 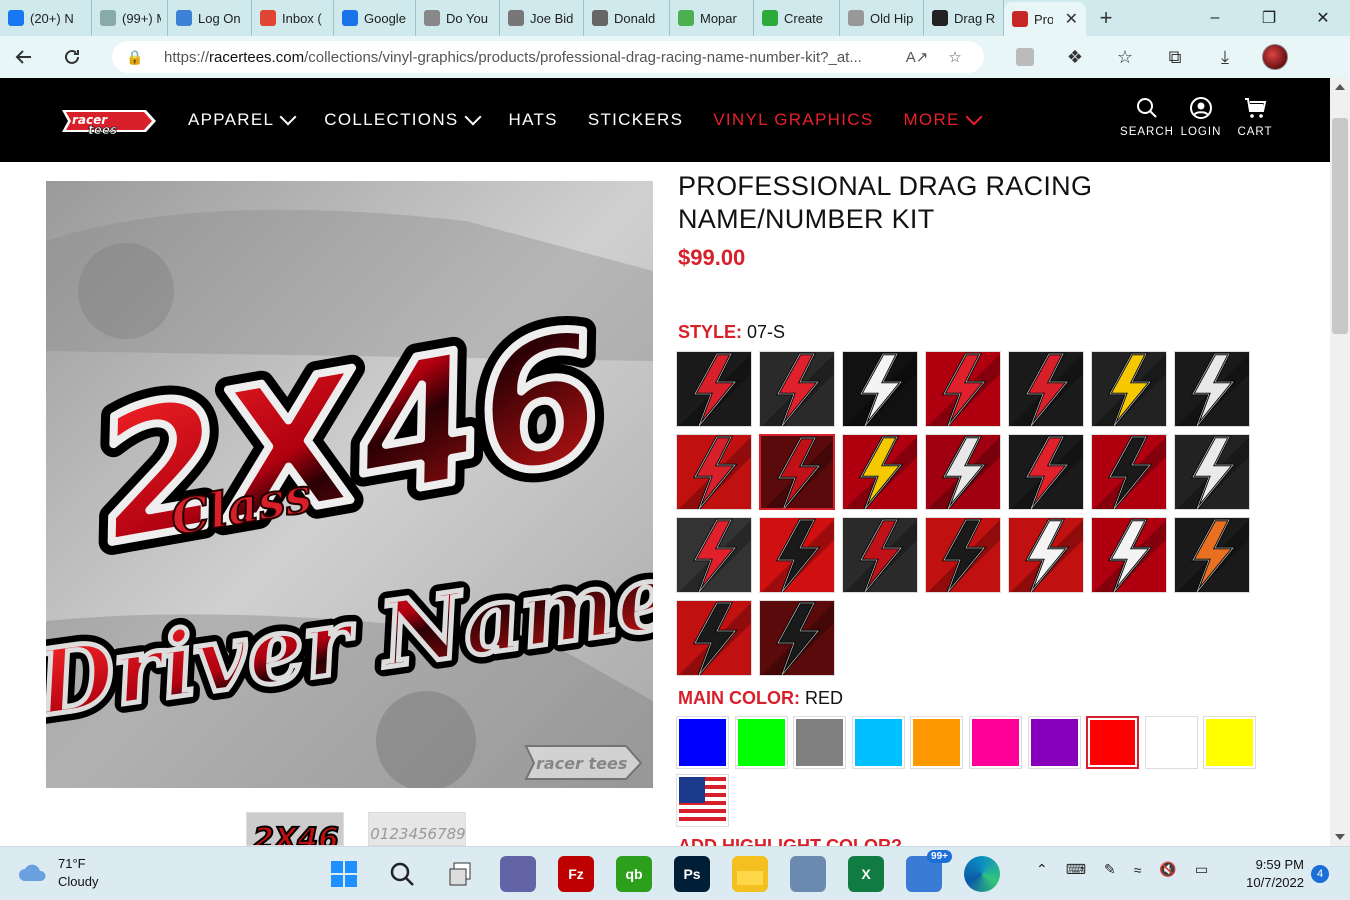 I want to click on browser-tab: Create, so click(x=797, y=18).